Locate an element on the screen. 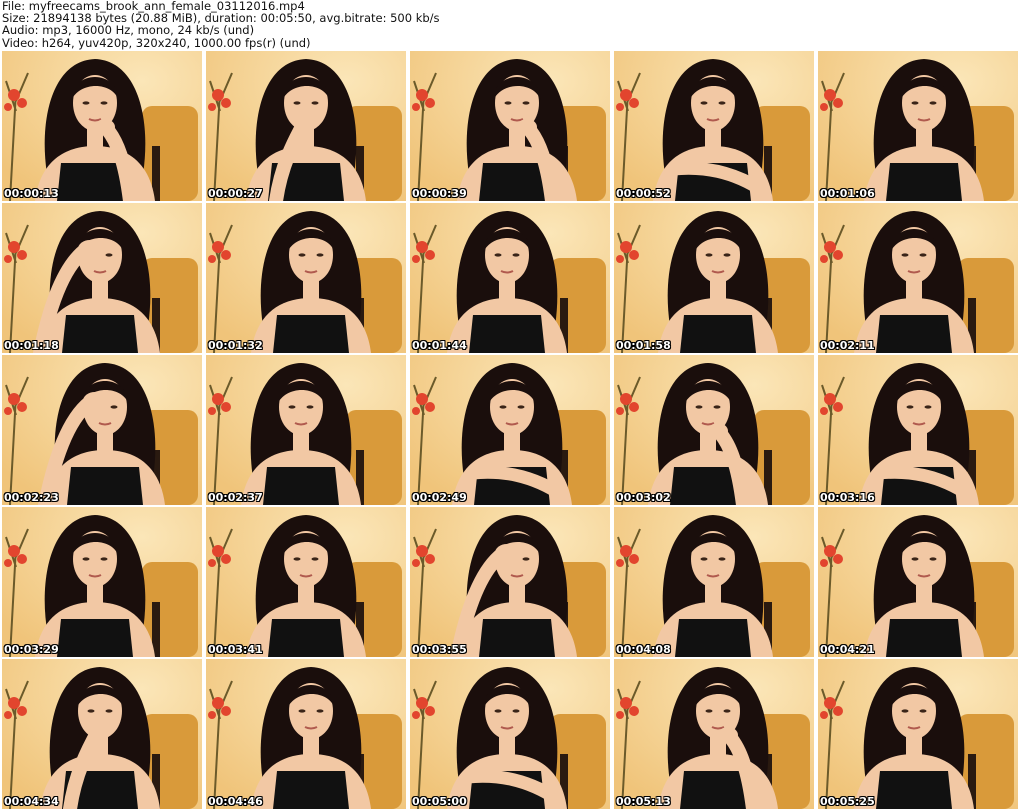  video-thumbnail: 00:03:02 is located at coordinates (714, 430).